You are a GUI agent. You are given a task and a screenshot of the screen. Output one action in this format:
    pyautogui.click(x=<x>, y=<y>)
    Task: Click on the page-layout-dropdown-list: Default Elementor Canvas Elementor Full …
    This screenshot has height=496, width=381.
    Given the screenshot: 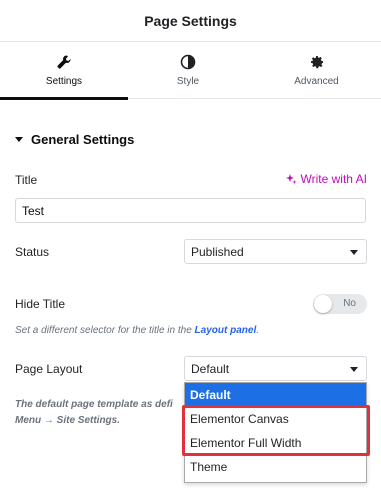 What is the action you would take?
    pyautogui.click(x=275, y=432)
    